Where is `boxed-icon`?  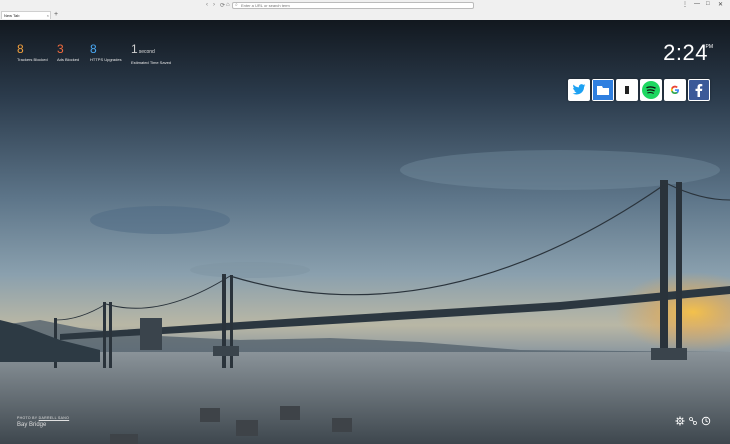
boxed-icon is located at coordinates (603, 90).